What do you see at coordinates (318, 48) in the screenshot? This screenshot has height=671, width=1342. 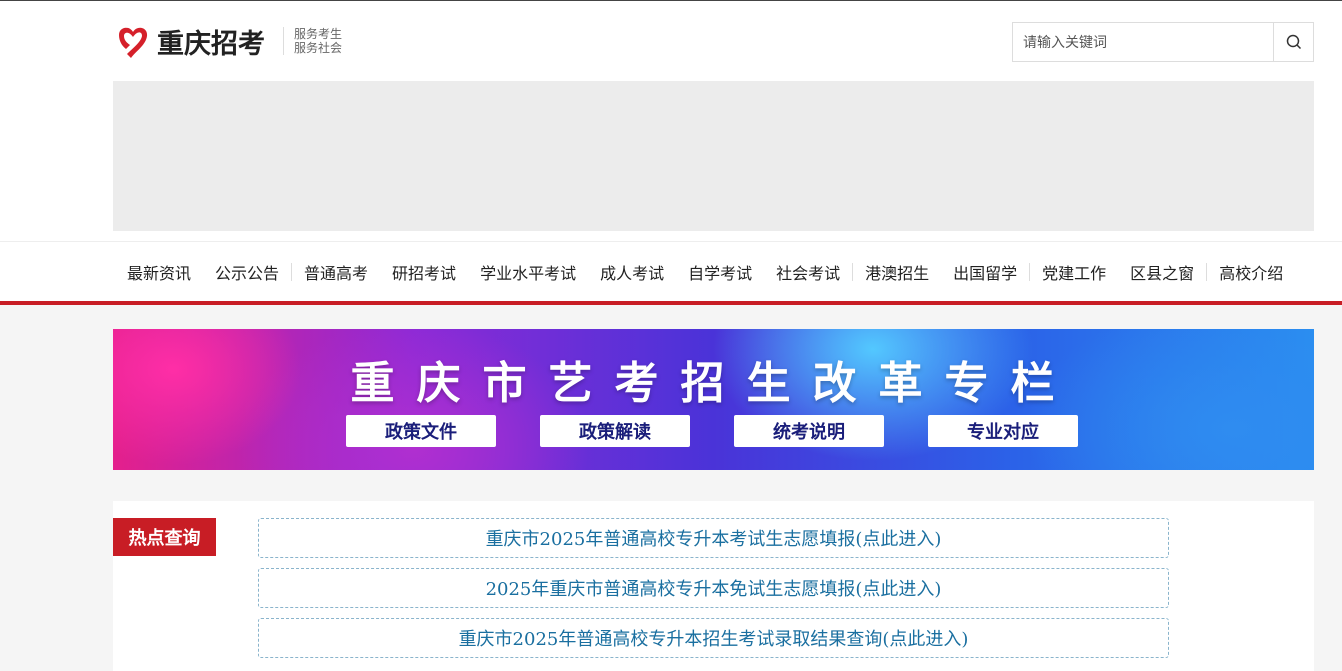 I see `slogan-line-2: 服务社会` at bounding box center [318, 48].